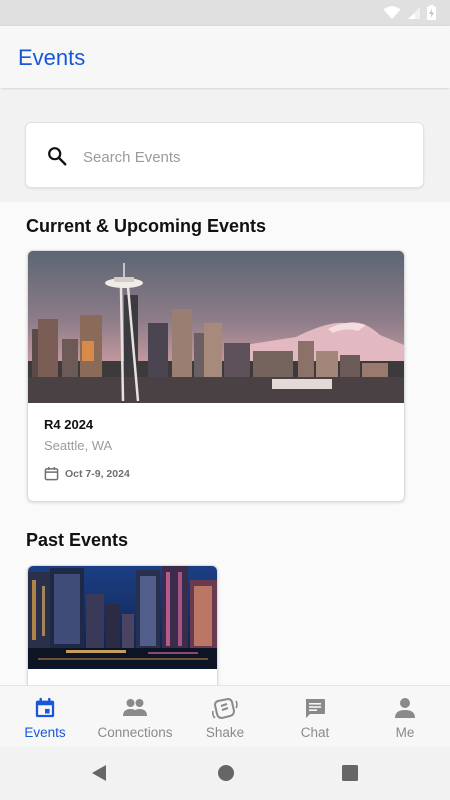  Describe the element at coordinates (135, 717) in the screenshot. I see `nav-item-connections: Connections` at that location.